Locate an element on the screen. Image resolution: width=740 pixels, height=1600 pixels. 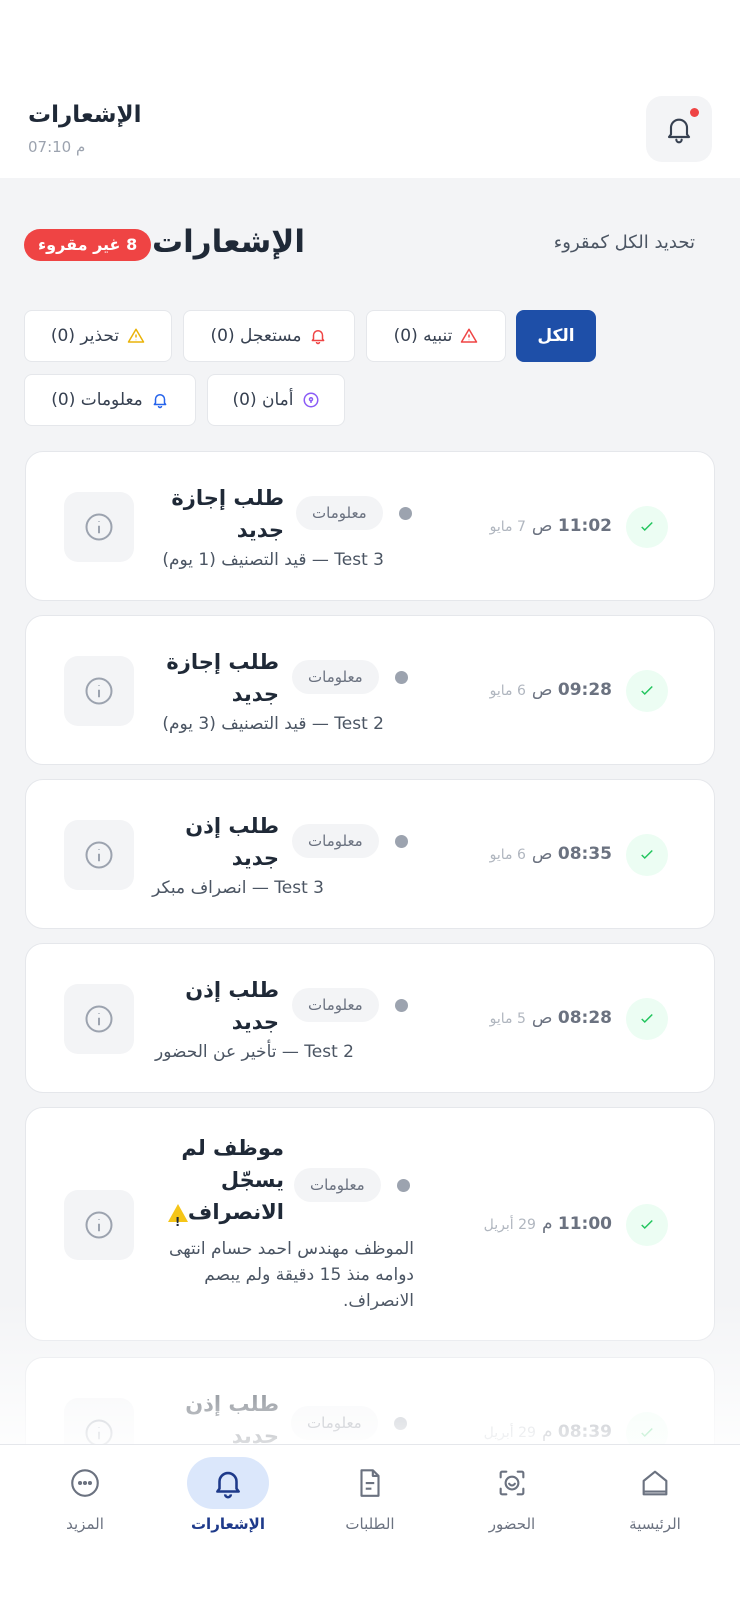
filter-chip-security: أمان (0) is located at coordinates (276, 400).